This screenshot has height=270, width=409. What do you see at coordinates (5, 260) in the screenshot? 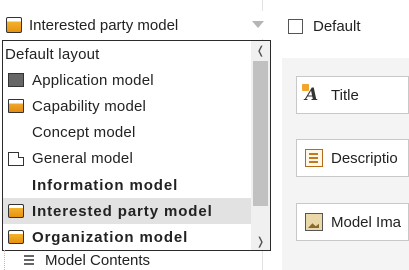
I see `tree-guide-line` at bounding box center [5, 260].